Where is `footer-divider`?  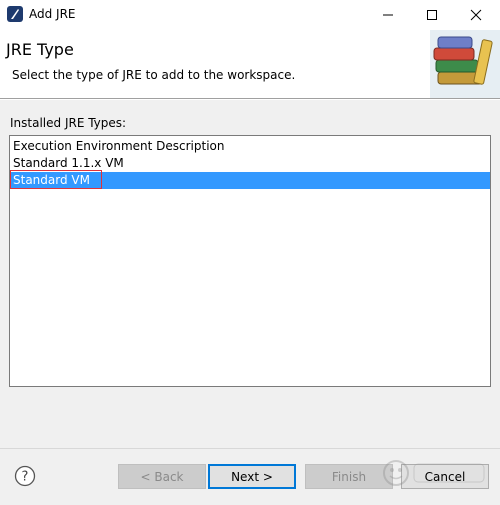
footer-divider is located at coordinates (250, 448).